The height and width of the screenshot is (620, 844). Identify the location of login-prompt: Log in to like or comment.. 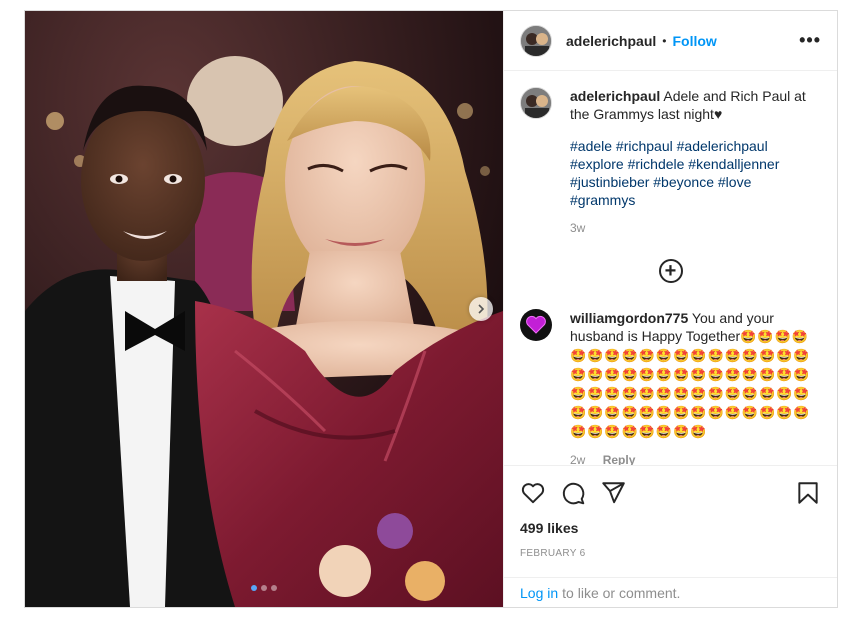
(670, 592).